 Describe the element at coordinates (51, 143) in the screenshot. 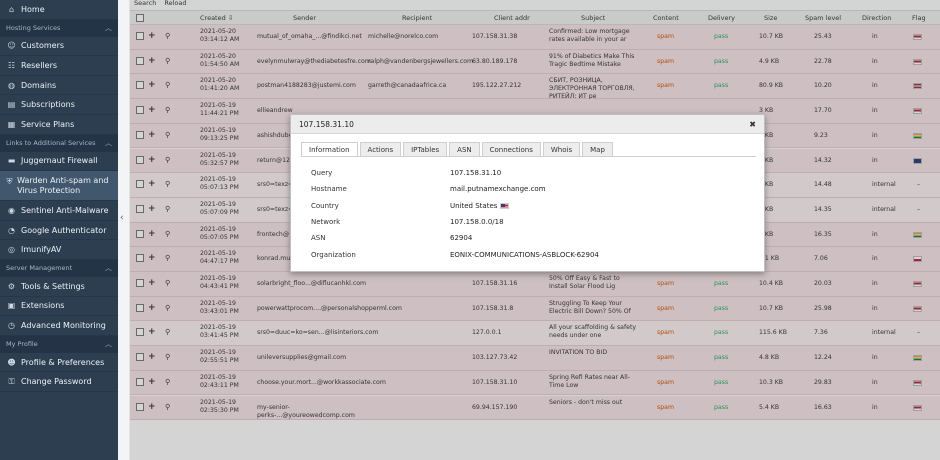

I see `sidebar-section-title: Links to Additional Services` at that location.